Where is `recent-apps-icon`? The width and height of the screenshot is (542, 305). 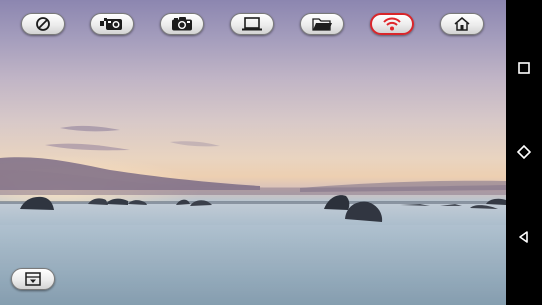
recent-apps-icon is located at coordinates (524, 68).